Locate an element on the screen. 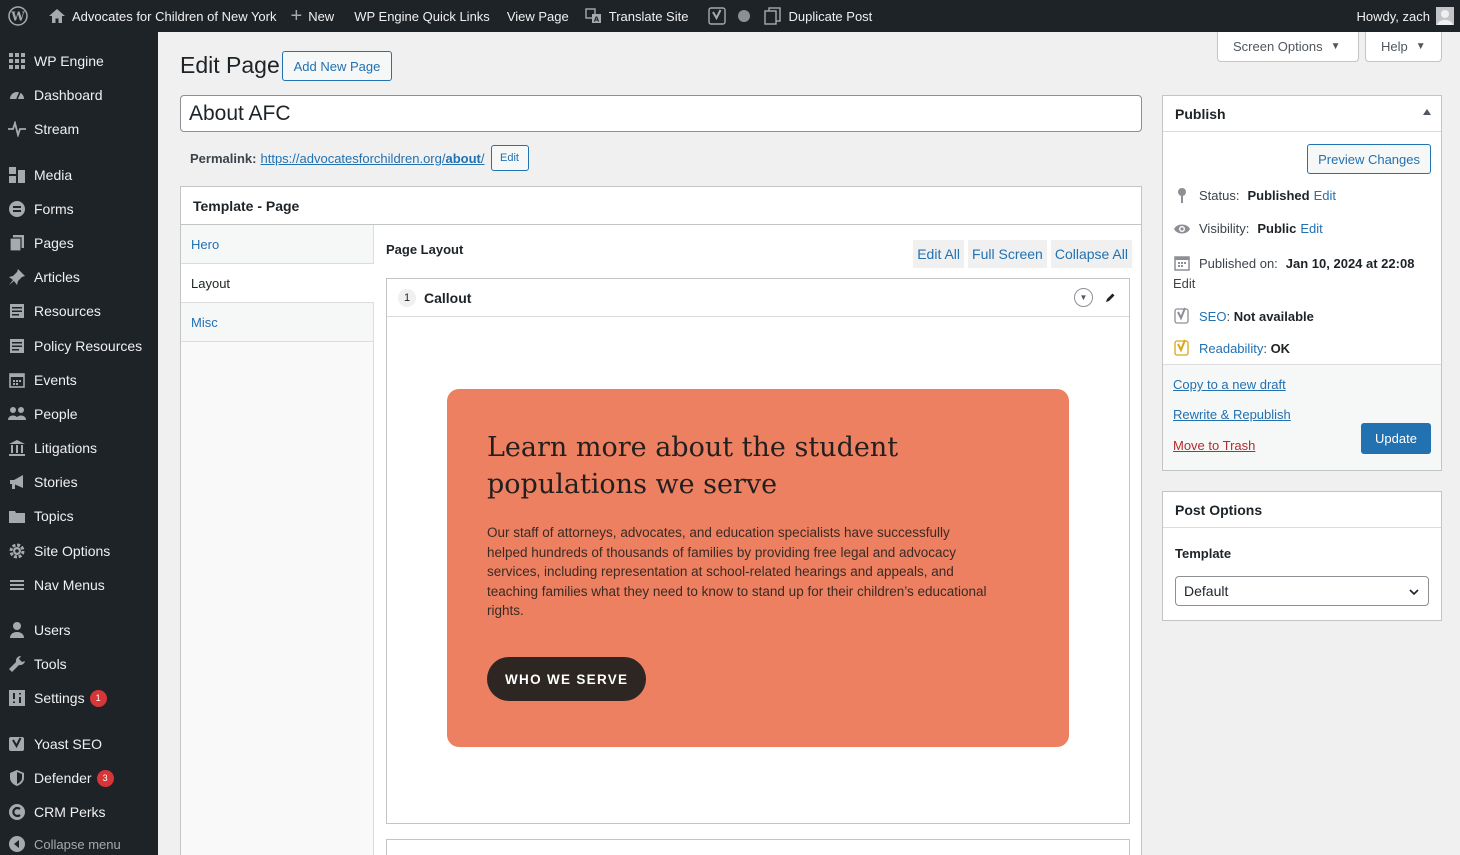  permalink-end: / is located at coordinates (482, 158).